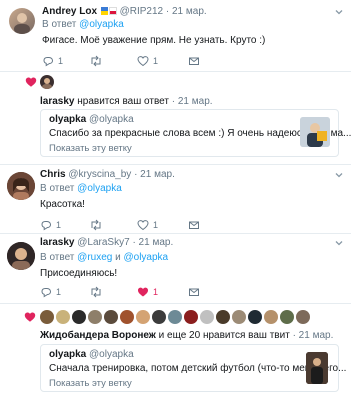 The height and width of the screenshot is (400, 351). I want to click on tweet-text: Красотка!, so click(62, 204).